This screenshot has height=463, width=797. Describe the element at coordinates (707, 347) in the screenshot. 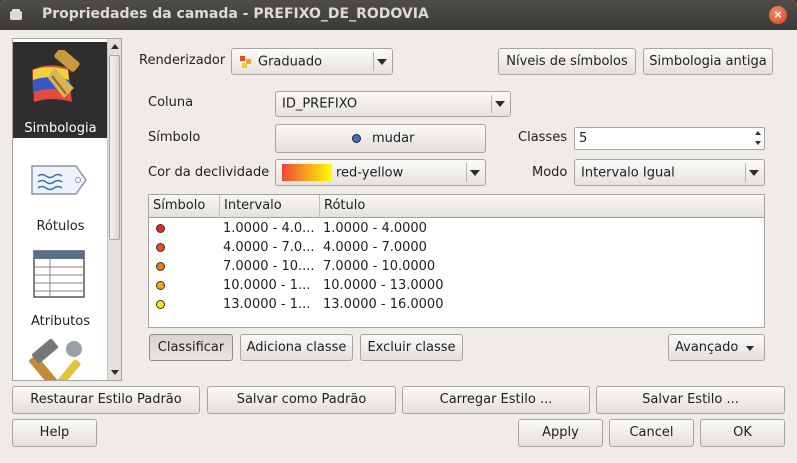

I see `advanced-label: Avançado` at that location.